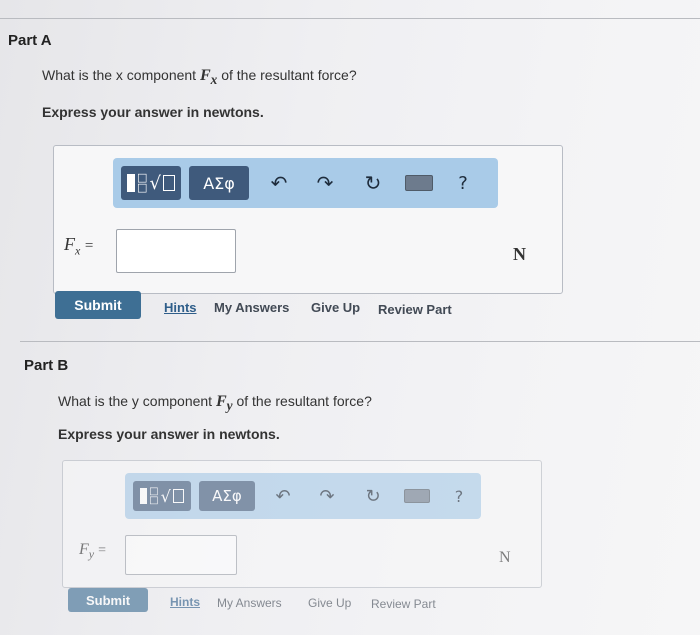 The image size is (700, 635). I want to click on question-text: What is the y component, so click(137, 401).